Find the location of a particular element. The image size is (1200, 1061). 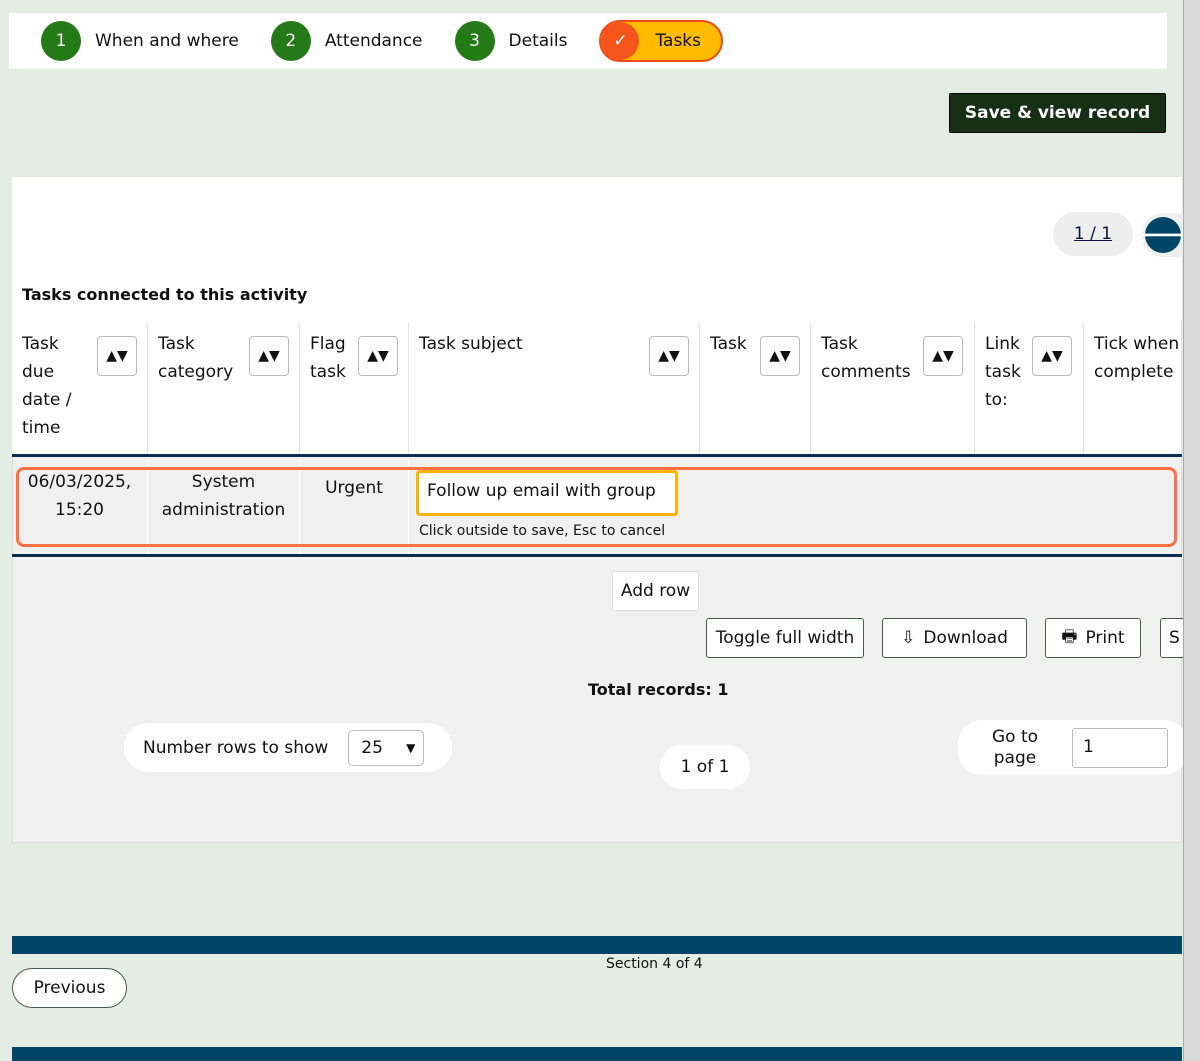

step-number: 1 is located at coordinates (61, 41).